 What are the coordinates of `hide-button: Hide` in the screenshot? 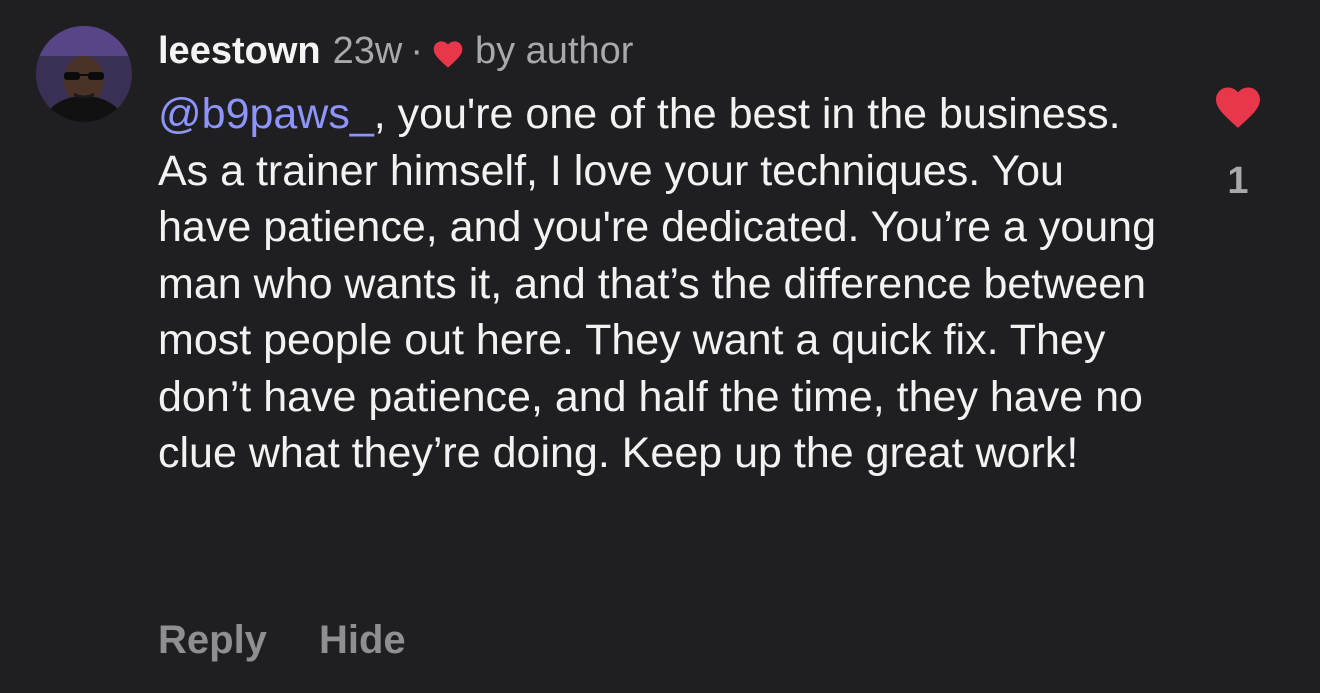 It's located at (362, 640).